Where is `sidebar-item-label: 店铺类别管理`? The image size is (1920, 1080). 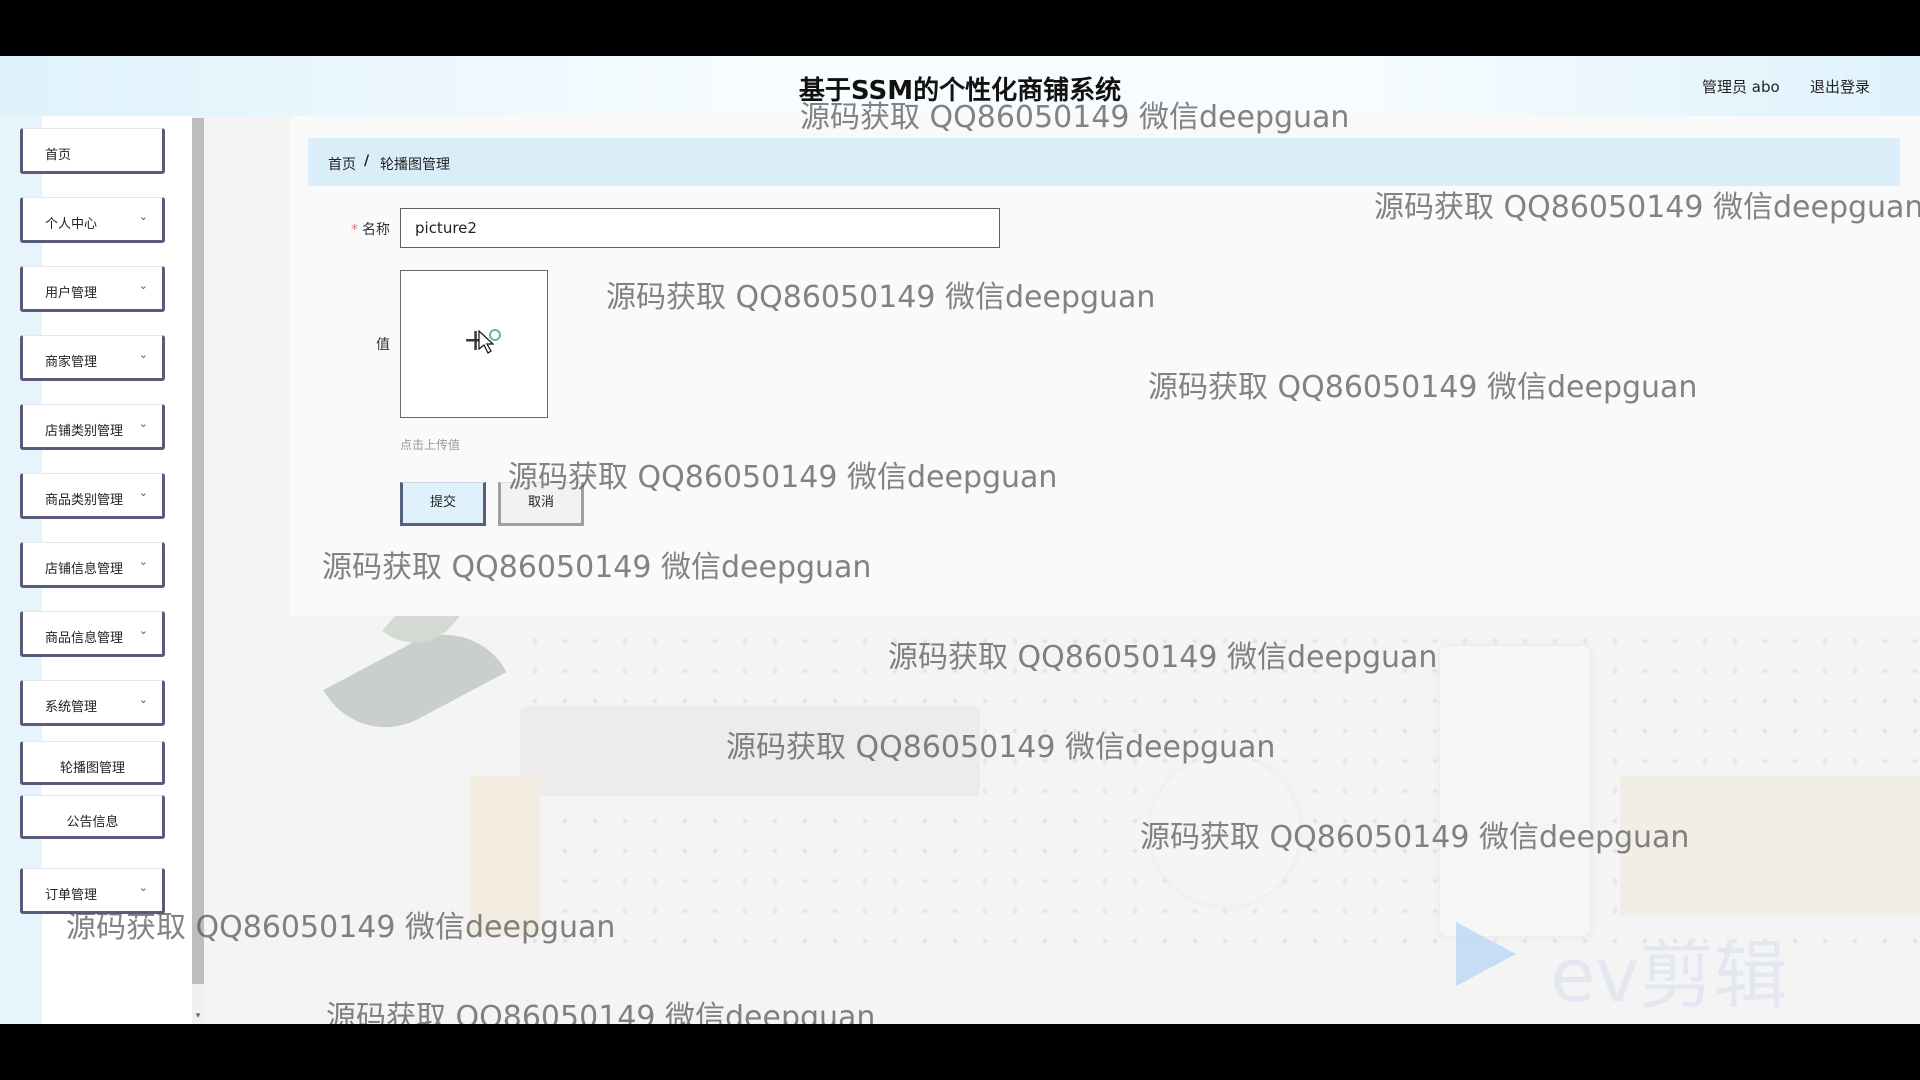 sidebar-item-label: 店铺类别管理 is located at coordinates (84, 431).